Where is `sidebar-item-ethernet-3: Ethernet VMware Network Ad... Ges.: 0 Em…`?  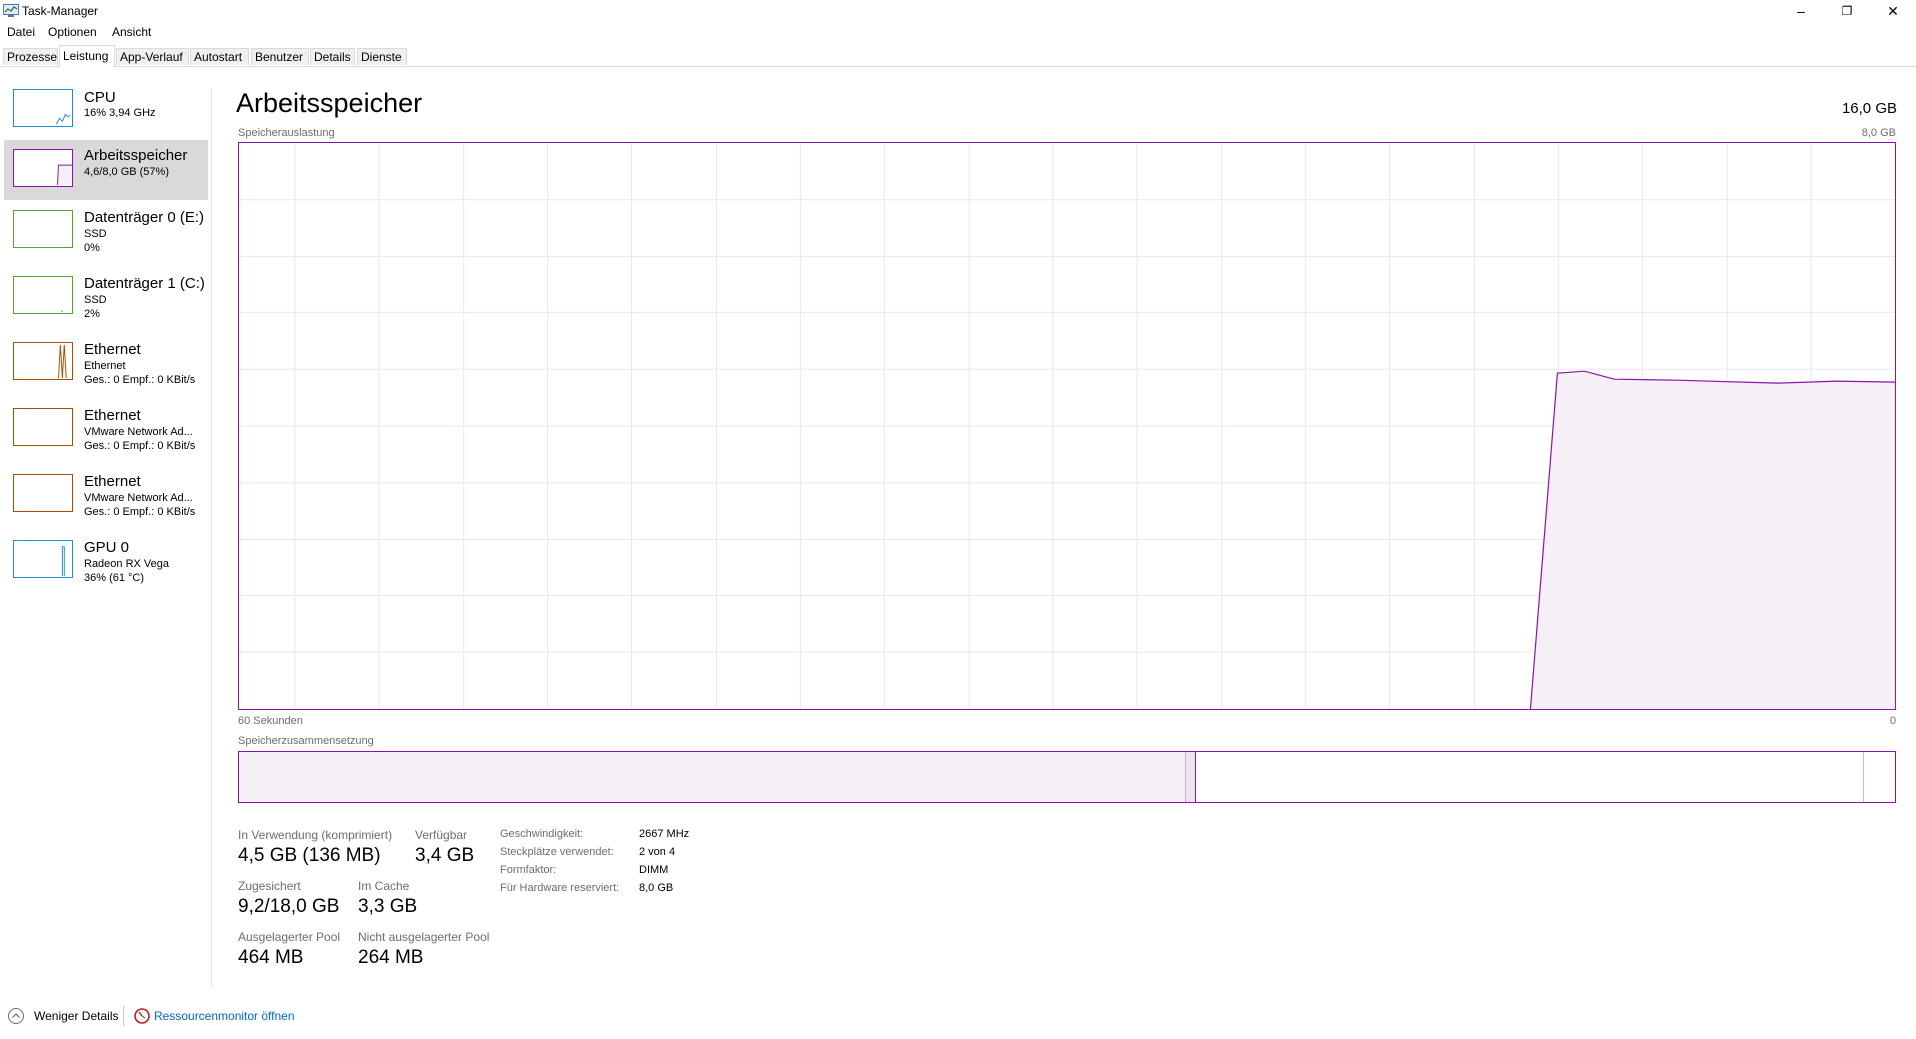 sidebar-item-ethernet-3: Ethernet VMware Network Ad... Ges.: 0 Em… is located at coordinates (106, 499).